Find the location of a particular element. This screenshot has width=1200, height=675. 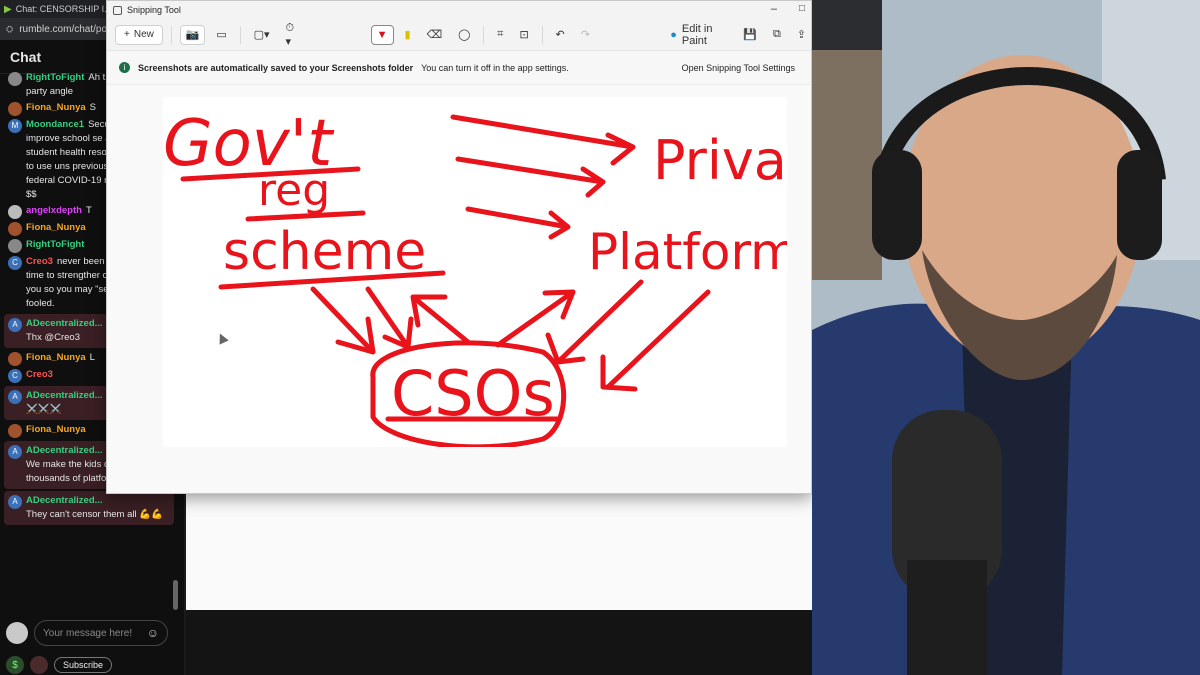

video-icon: ▭ is located at coordinates (221, 35).